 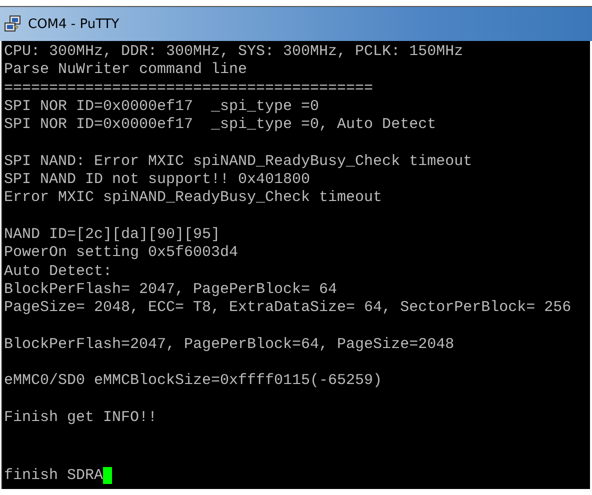 I want to click on terminal-line: CPU: 300MHz, DDR: 300MHz, SYS: 300MHz, PCLK: 150MHz, so click(x=234, y=52).